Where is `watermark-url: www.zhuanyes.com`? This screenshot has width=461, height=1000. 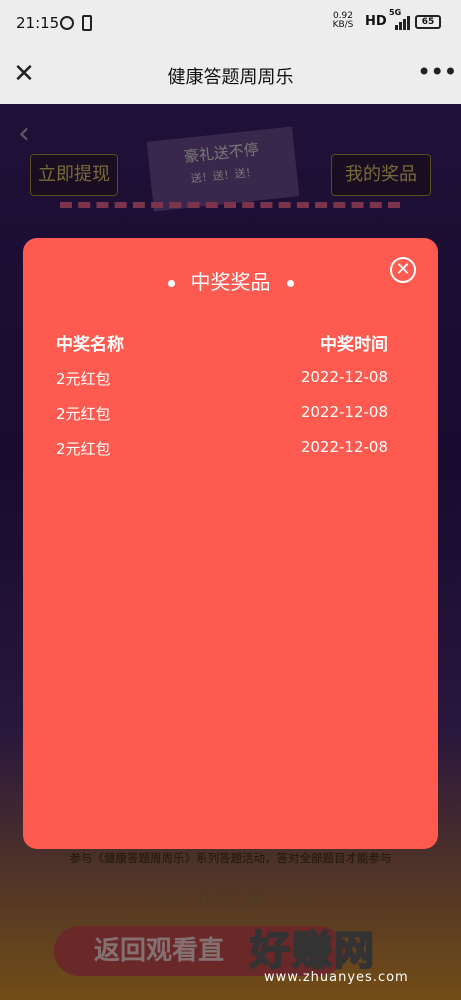 watermark-url: www.zhuanyes.com is located at coordinates (336, 977).